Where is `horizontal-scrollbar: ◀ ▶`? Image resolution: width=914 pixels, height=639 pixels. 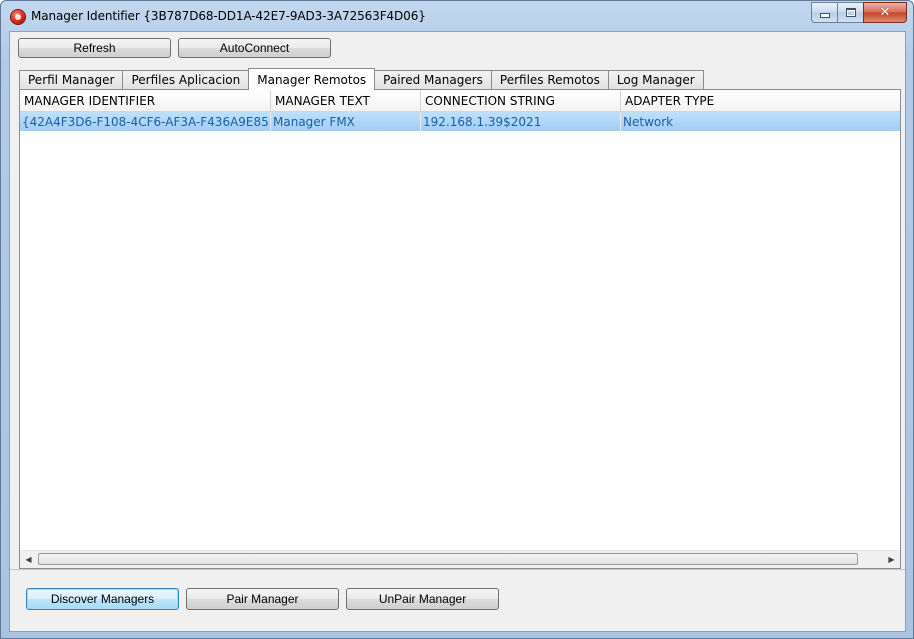
horizontal-scrollbar: ◀ ▶ is located at coordinates (460, 559).